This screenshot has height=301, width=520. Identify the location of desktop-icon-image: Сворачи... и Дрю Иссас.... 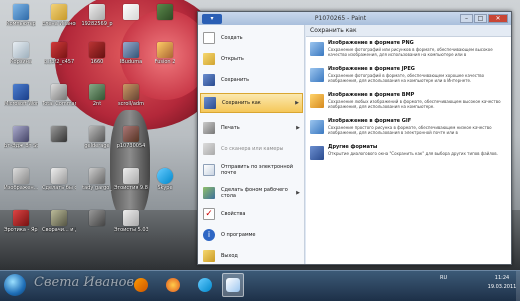
(59, 221).